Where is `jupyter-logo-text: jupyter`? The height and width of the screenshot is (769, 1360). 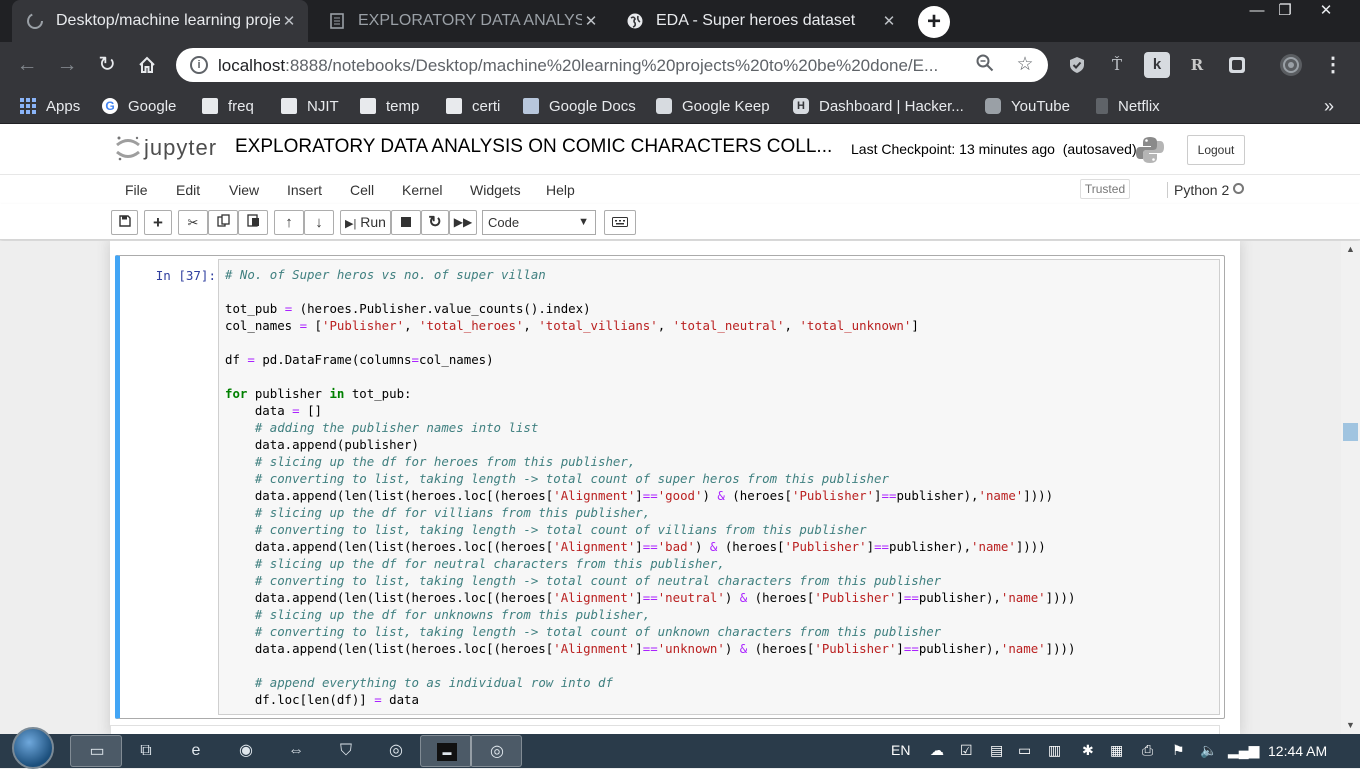
jupyter-logo-text: jupyter is located at coordinates (180, 148).